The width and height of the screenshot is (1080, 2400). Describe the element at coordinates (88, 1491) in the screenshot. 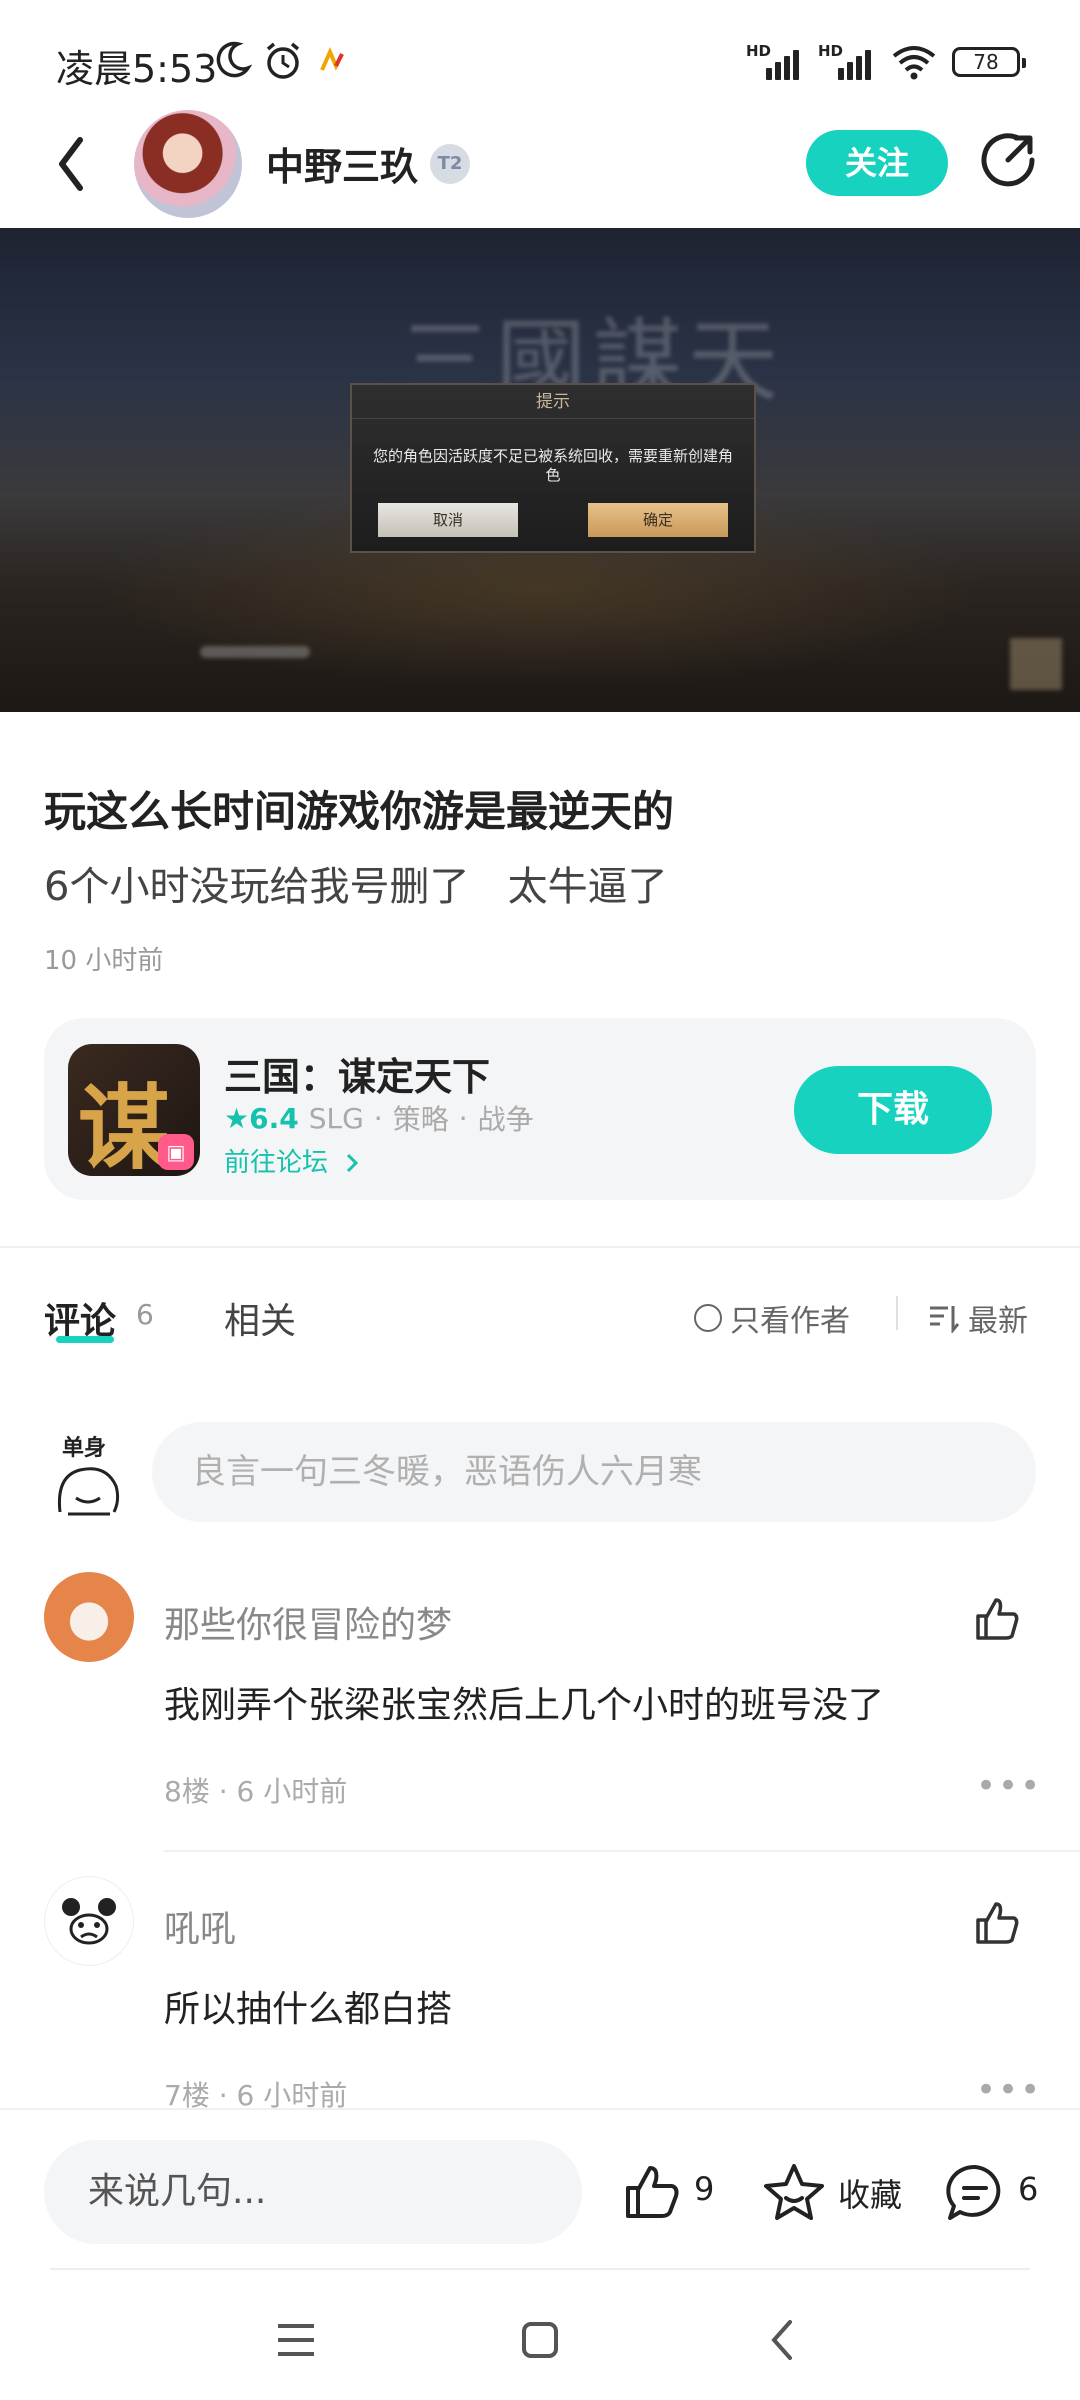

I see `meme-face-icon` at that location.